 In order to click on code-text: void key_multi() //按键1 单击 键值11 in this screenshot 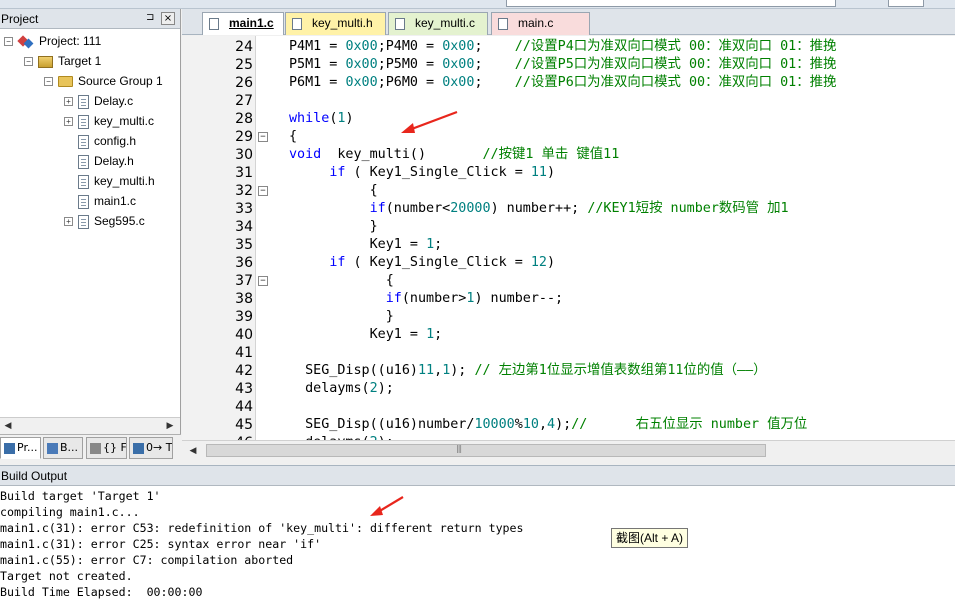, I will do `click(454, 155)`.